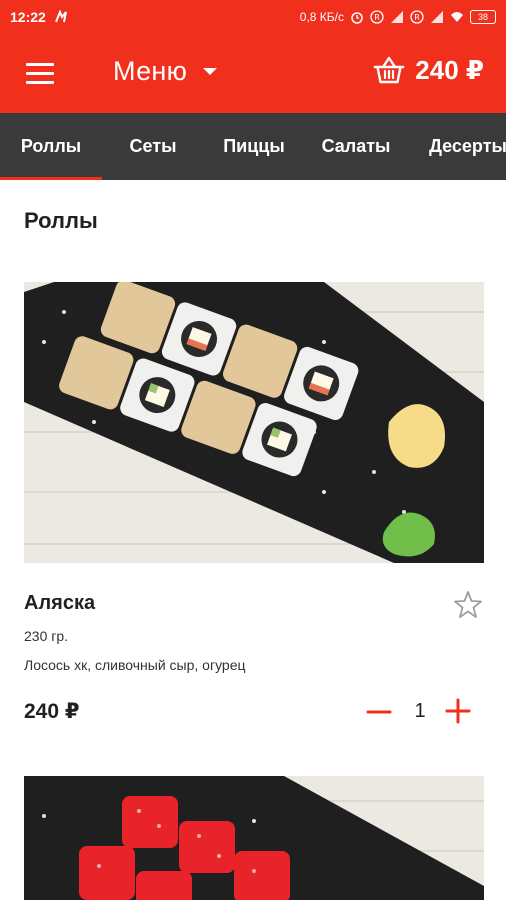 This screenshot has height=900, width=506. Describe the element at coordinates (135, 665) in the screenshot. I see `product-description: Лосось хк, сливочный сыр, огурец` at that location.